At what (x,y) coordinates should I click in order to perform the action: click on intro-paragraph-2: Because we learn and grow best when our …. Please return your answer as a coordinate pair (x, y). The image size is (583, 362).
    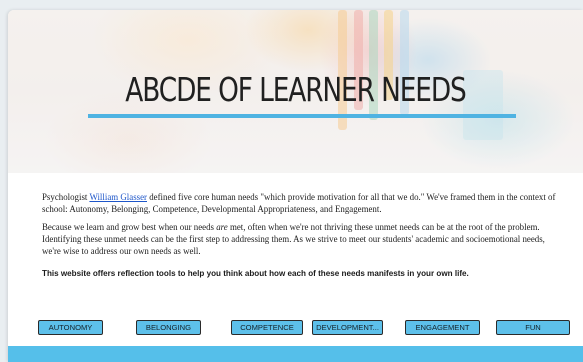
    Looking at the image, I should click on (293, 239).